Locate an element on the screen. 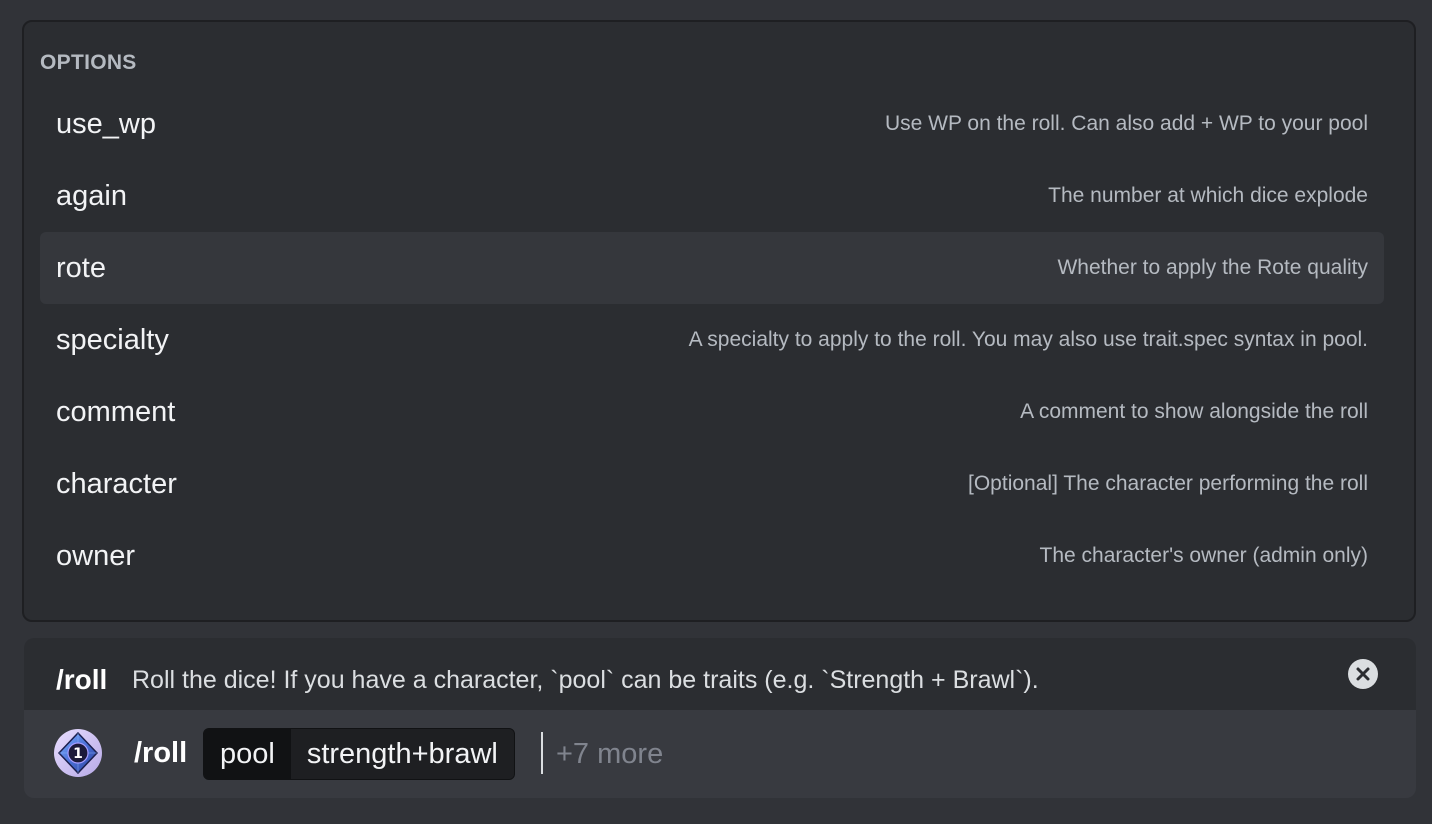  command-input-row: 1 /roll pool strength+brawl +7 more is located at coordinates (720, 754).